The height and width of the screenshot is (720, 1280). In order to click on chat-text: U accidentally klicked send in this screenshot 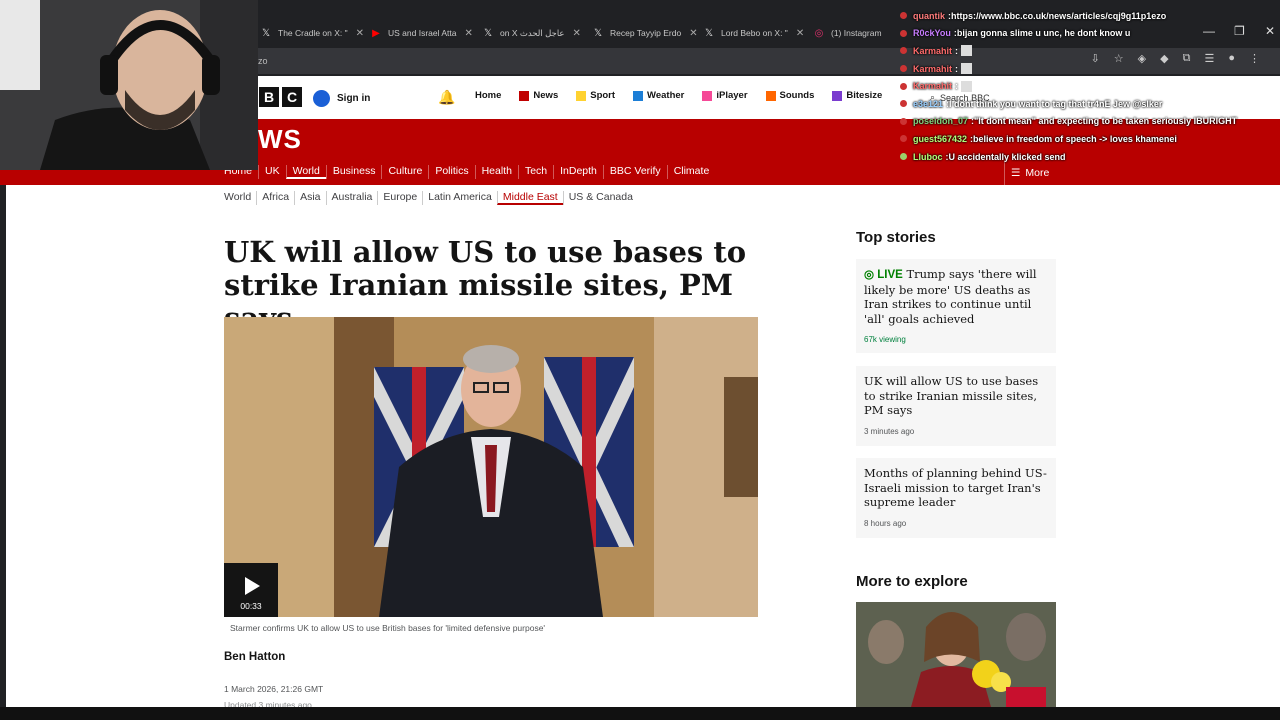, I will do `click(1007, 156)`.